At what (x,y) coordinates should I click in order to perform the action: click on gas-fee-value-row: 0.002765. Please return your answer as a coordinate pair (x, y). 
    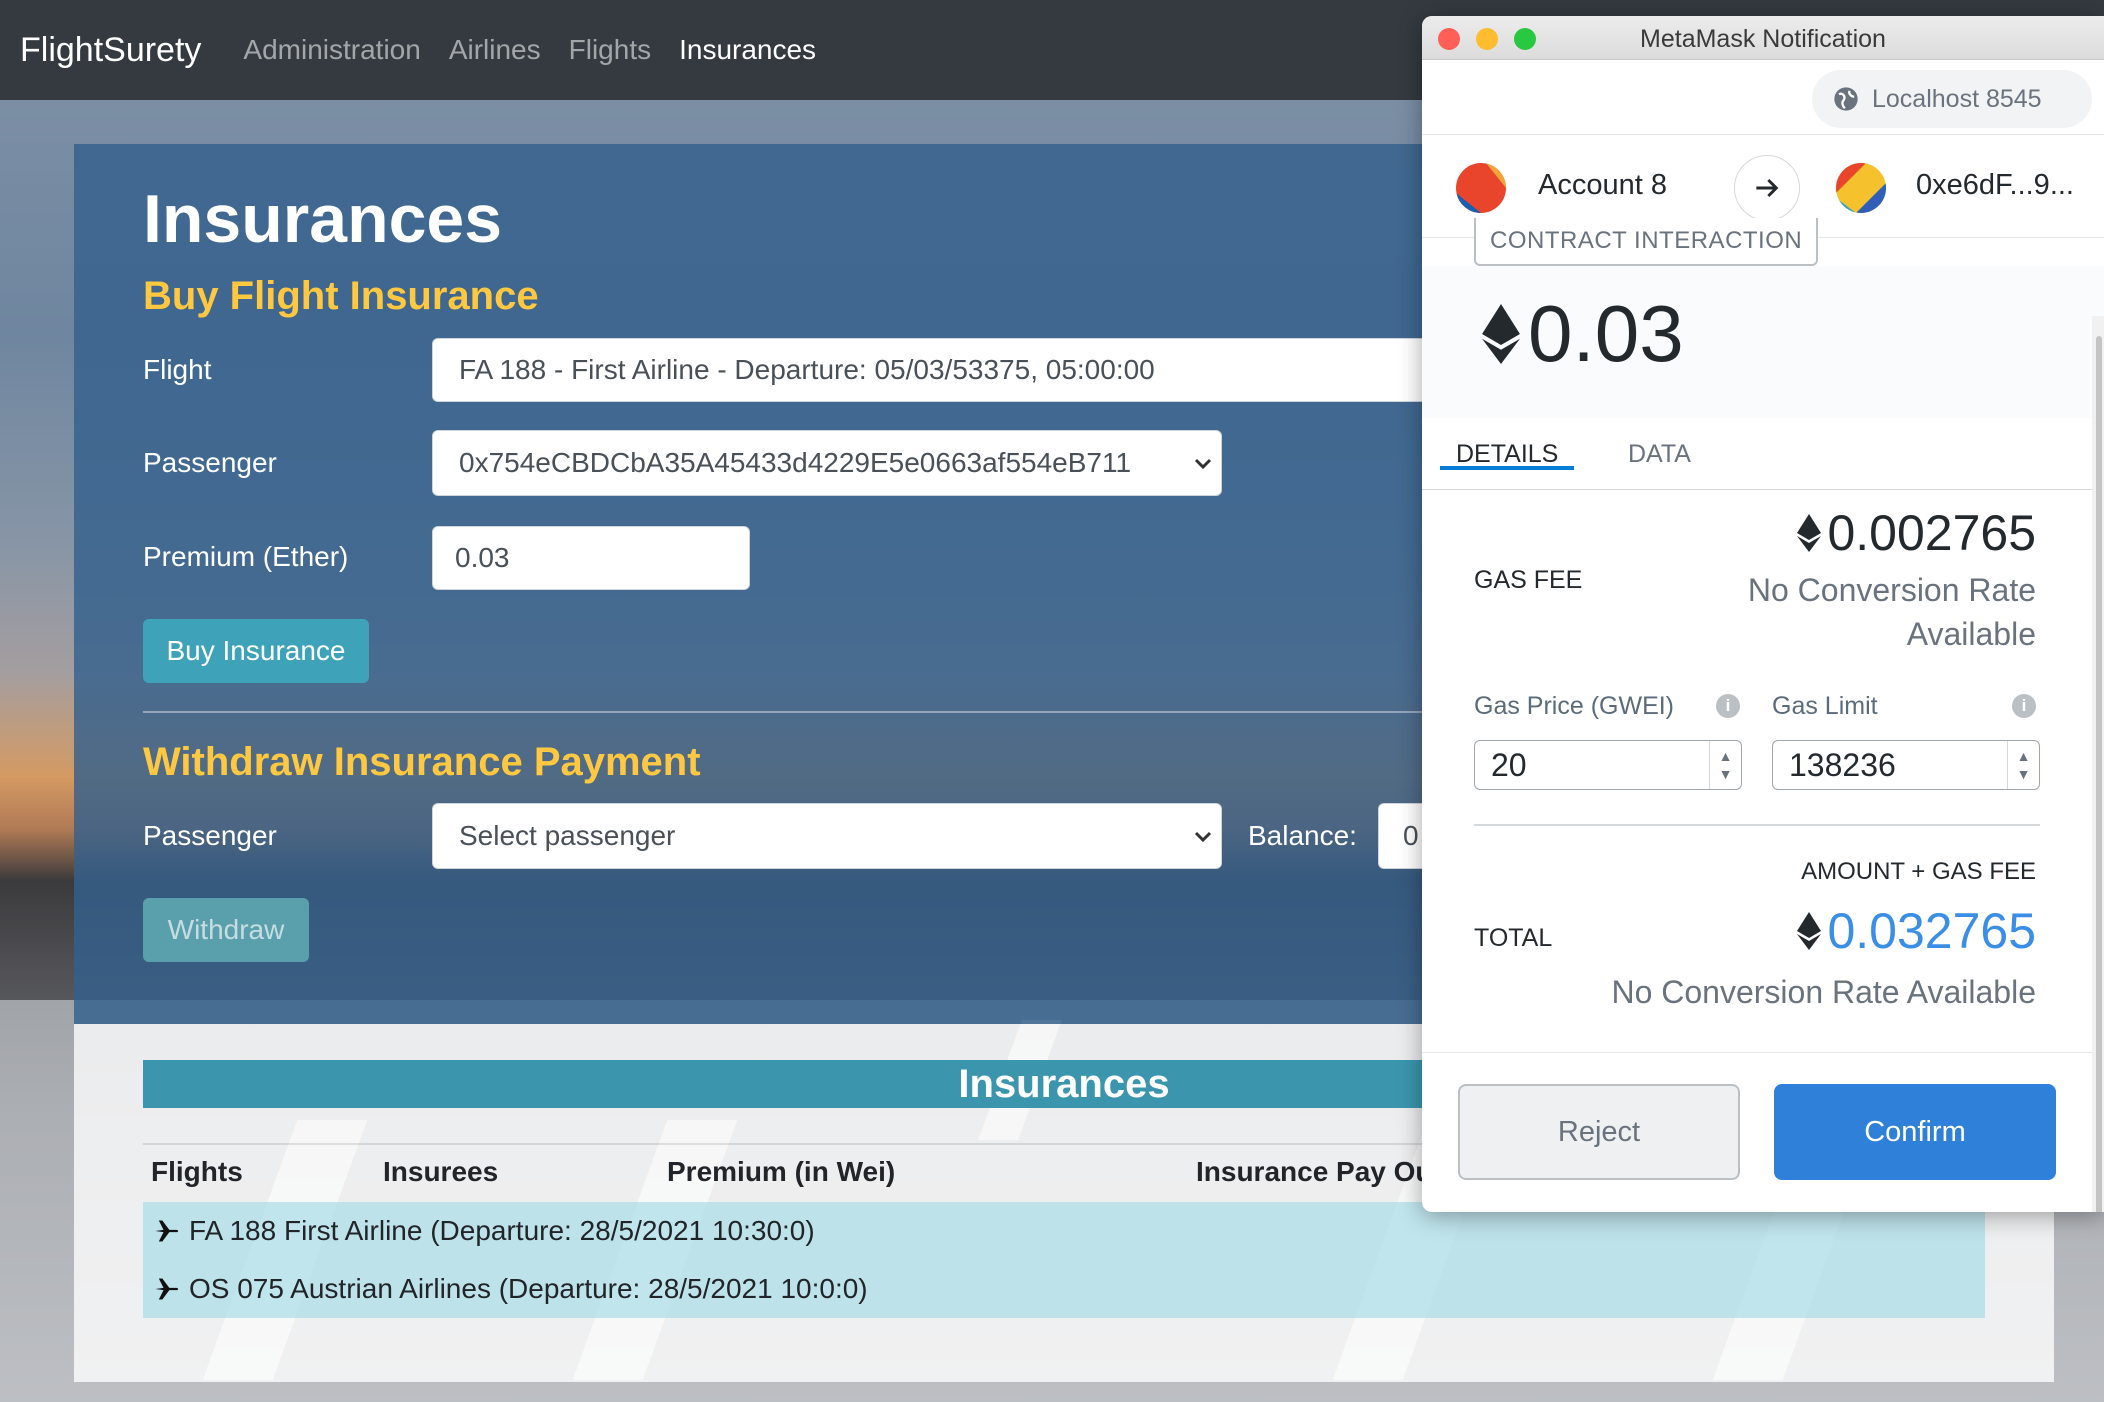
    Looking at the image, I should click on (1916, 533).